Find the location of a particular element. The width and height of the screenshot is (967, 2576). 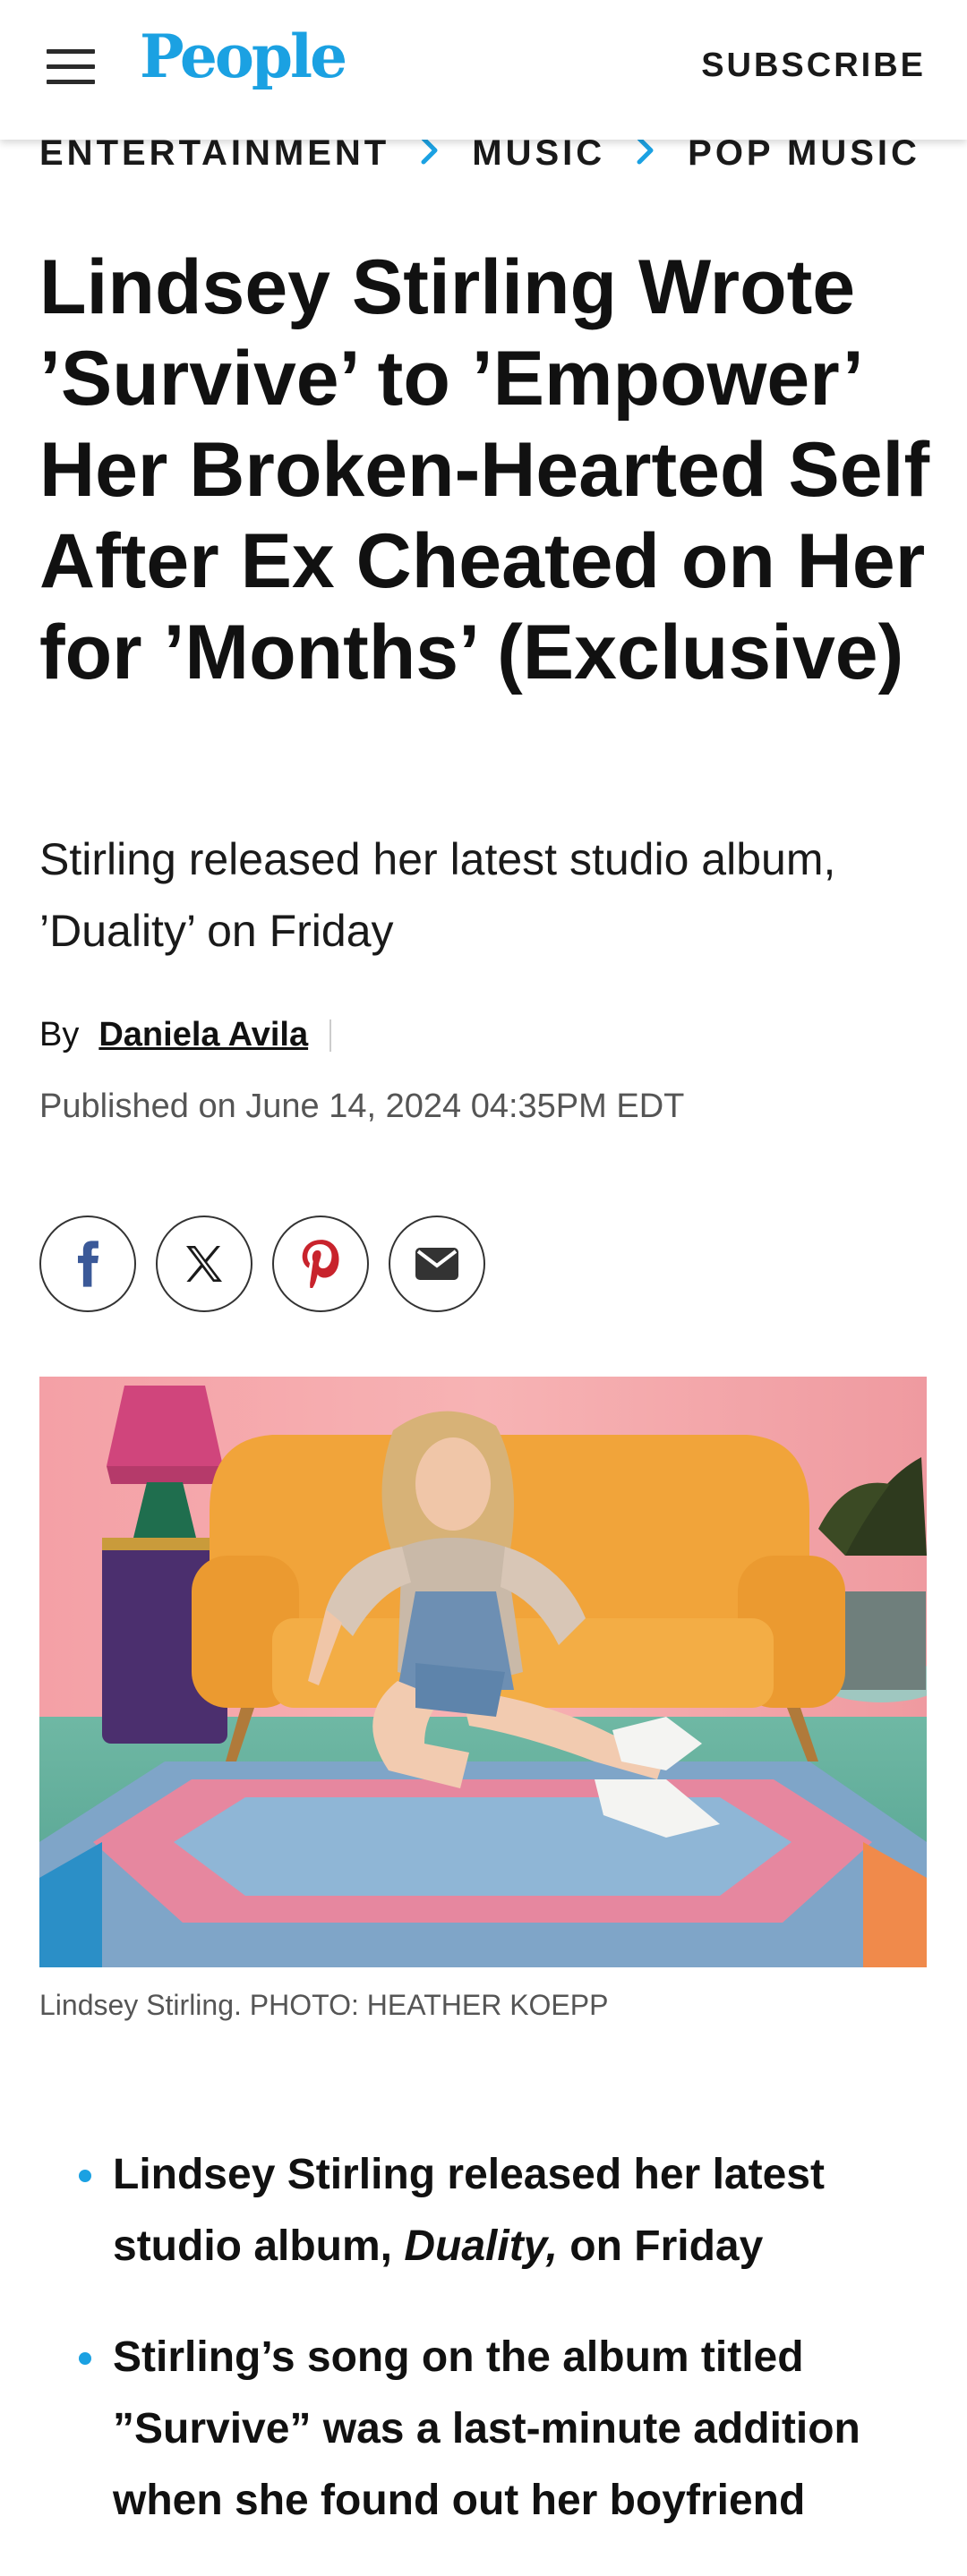

share-pinterest-button is located at coordinates (320, 1263).